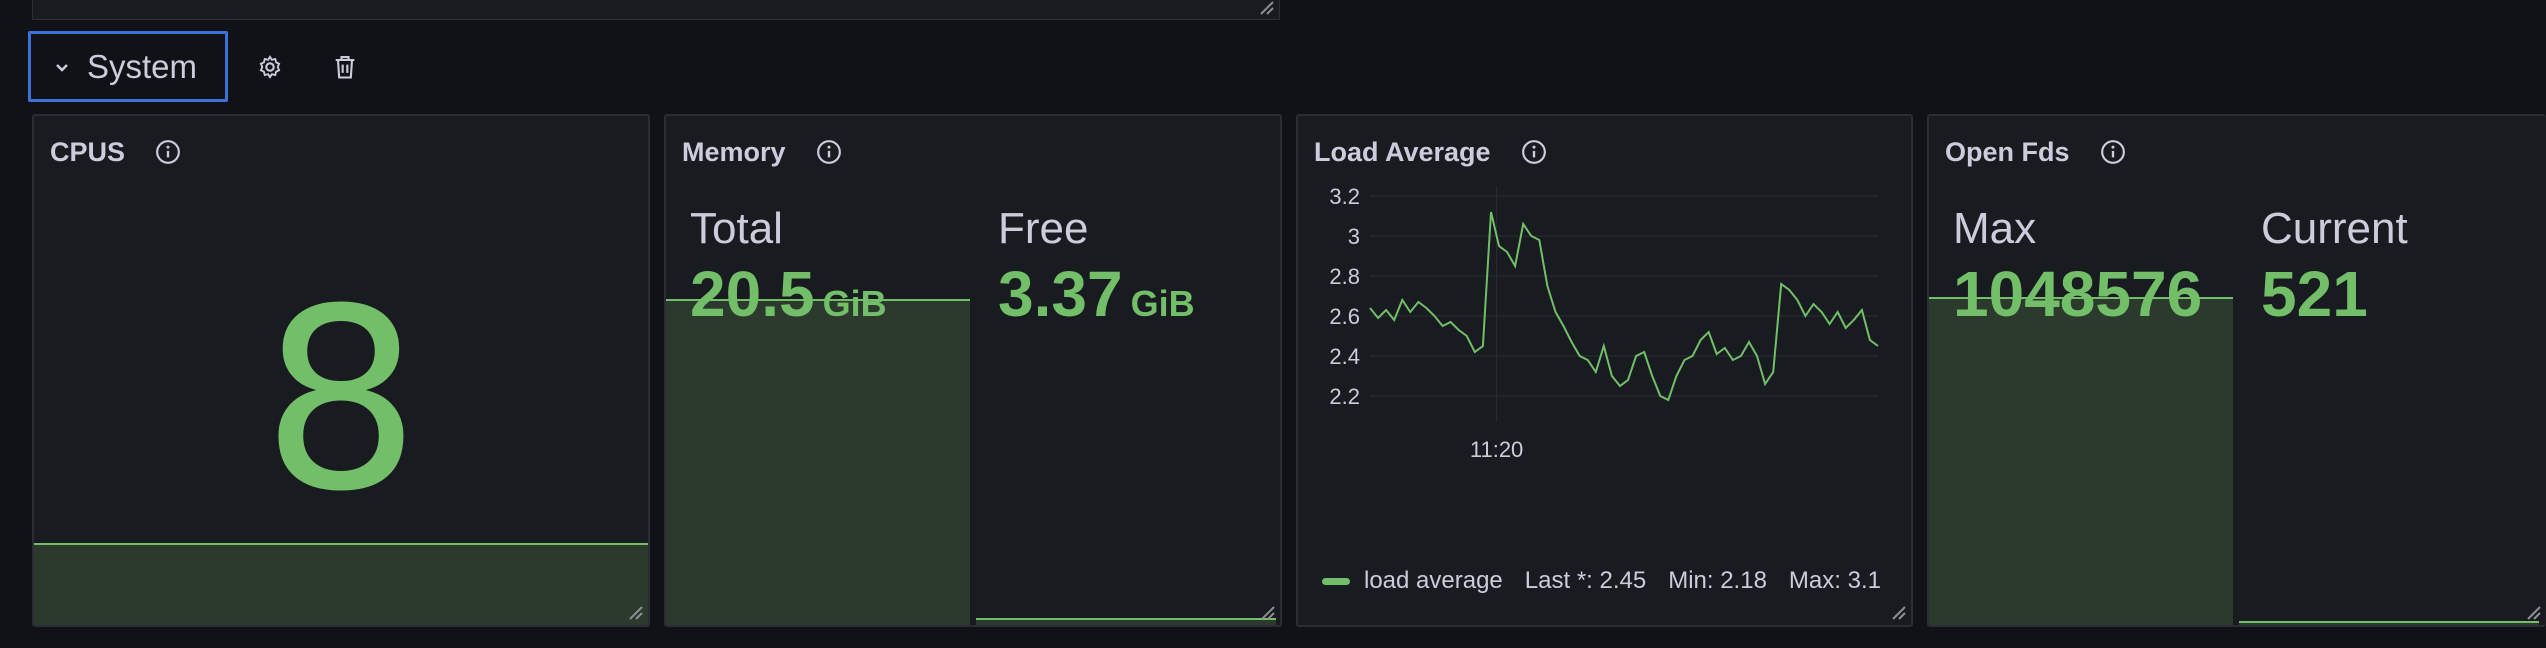 Image resolution: width=2546 pixels, height=648 pixels. I want to click on y-tick-label: 2.6, so click(1344, 316).